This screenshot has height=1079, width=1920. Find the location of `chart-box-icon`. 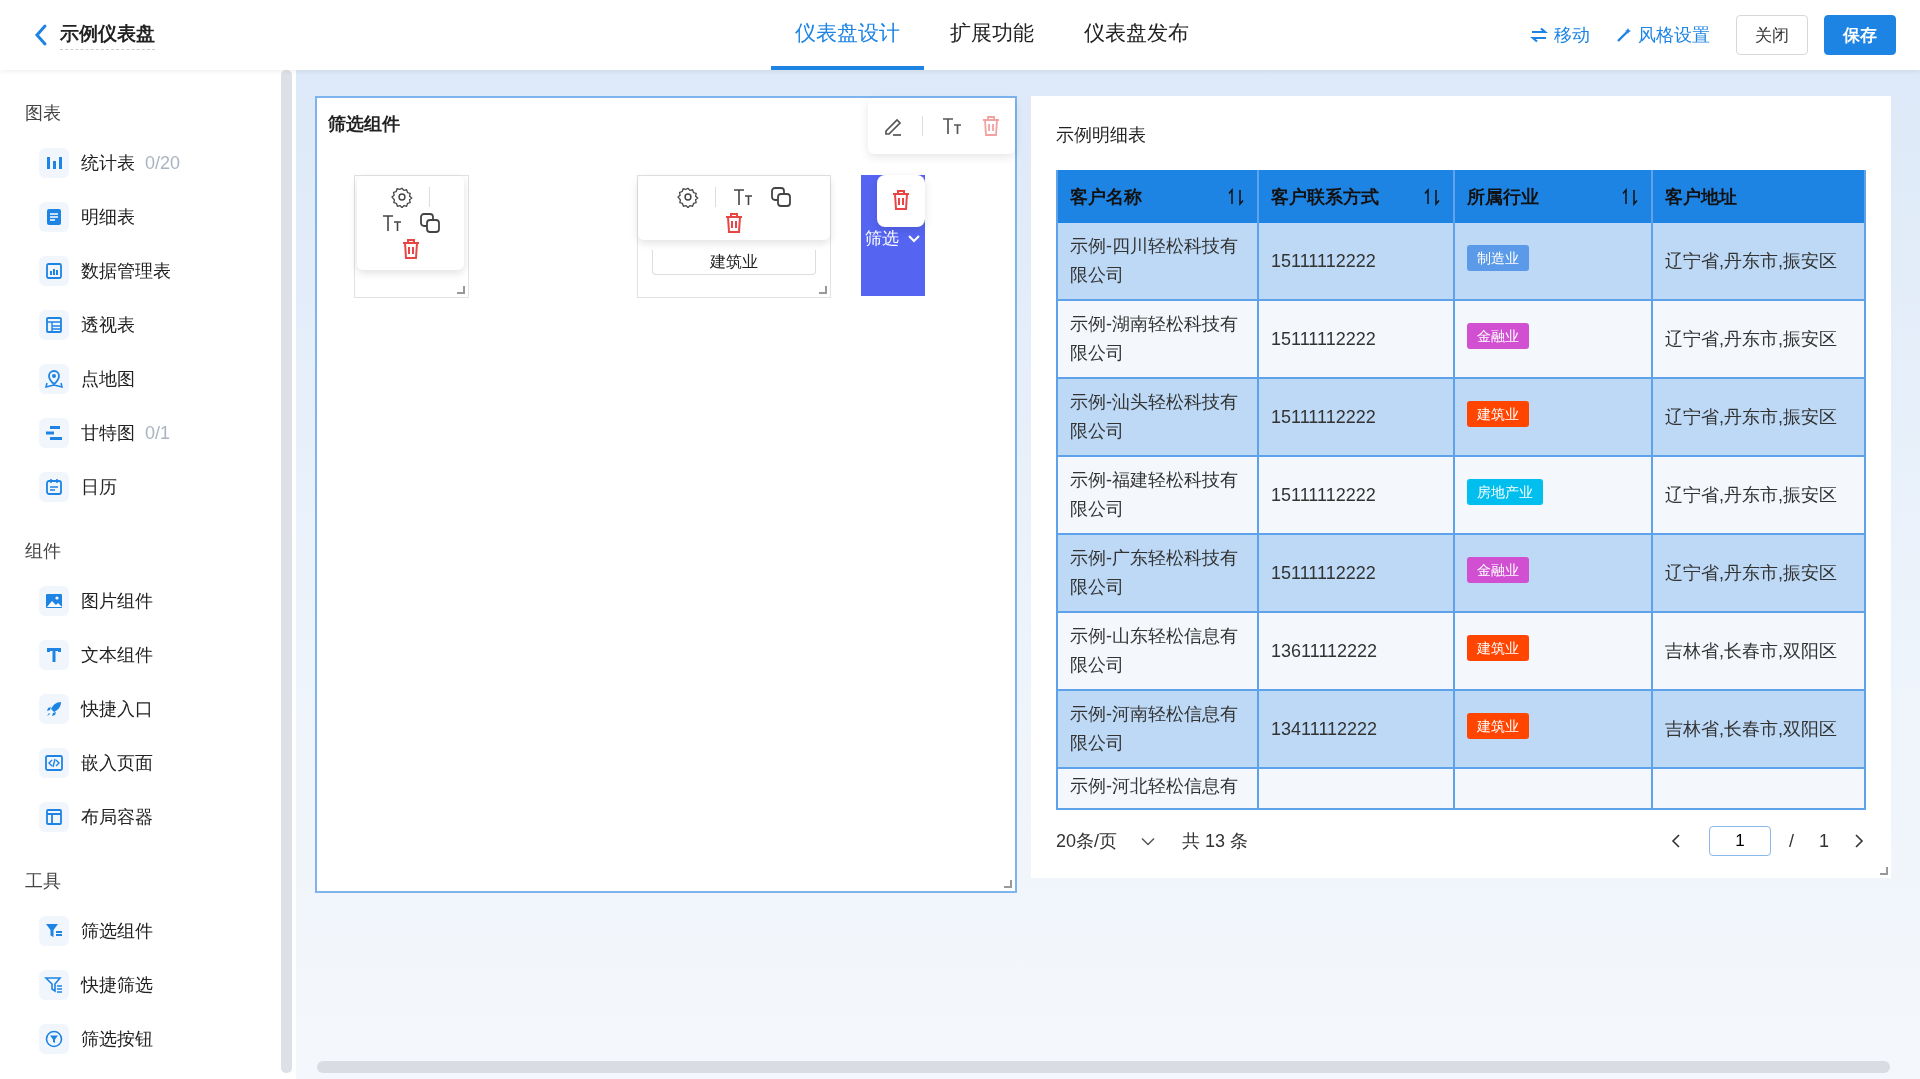

chart-box-icon is located at coordinates (54, 271).